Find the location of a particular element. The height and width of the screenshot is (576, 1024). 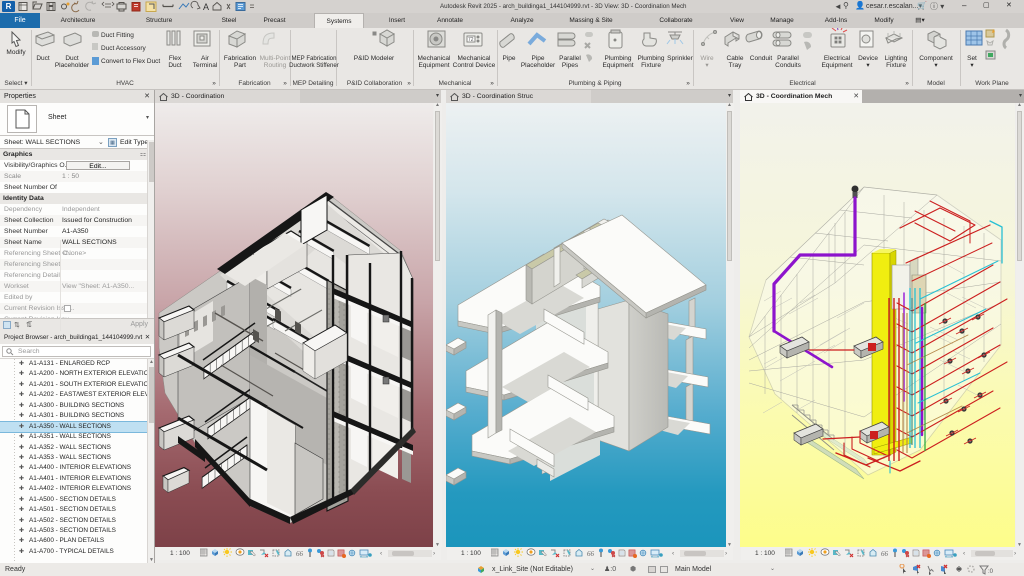

svg-text: :0 is located at coordinates (990, 572).